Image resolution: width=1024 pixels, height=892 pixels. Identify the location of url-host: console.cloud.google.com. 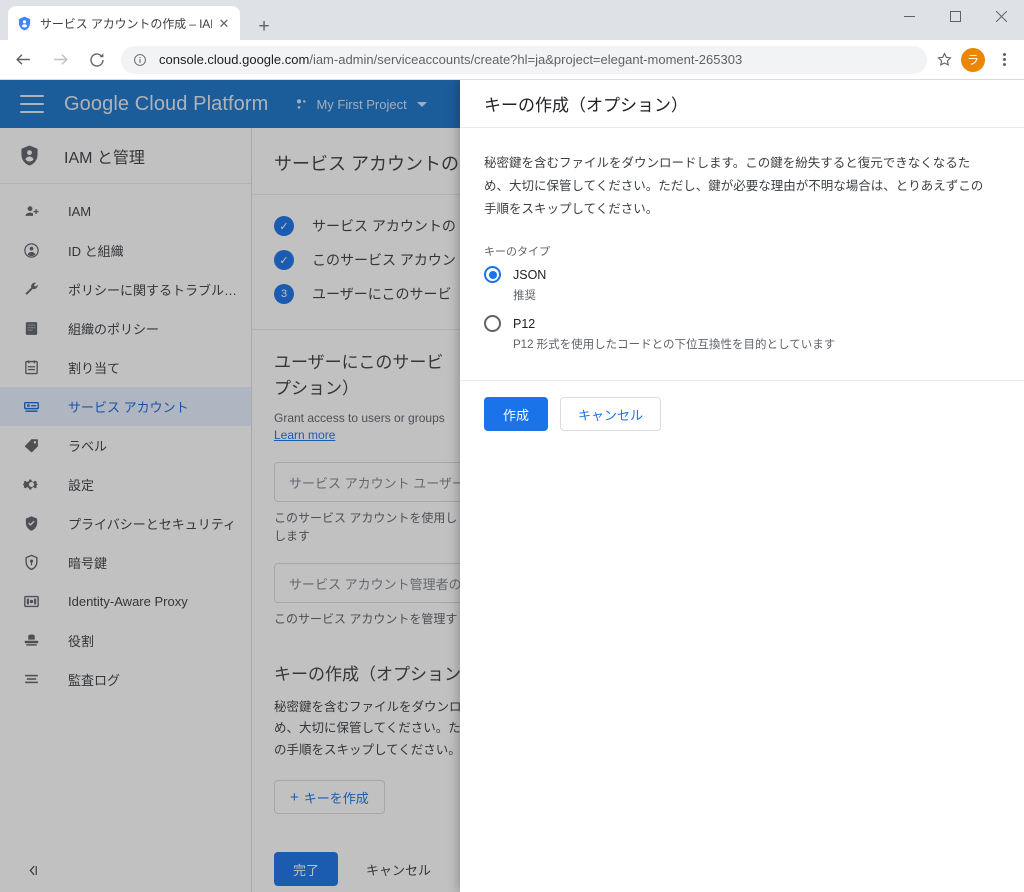
(234, 59).